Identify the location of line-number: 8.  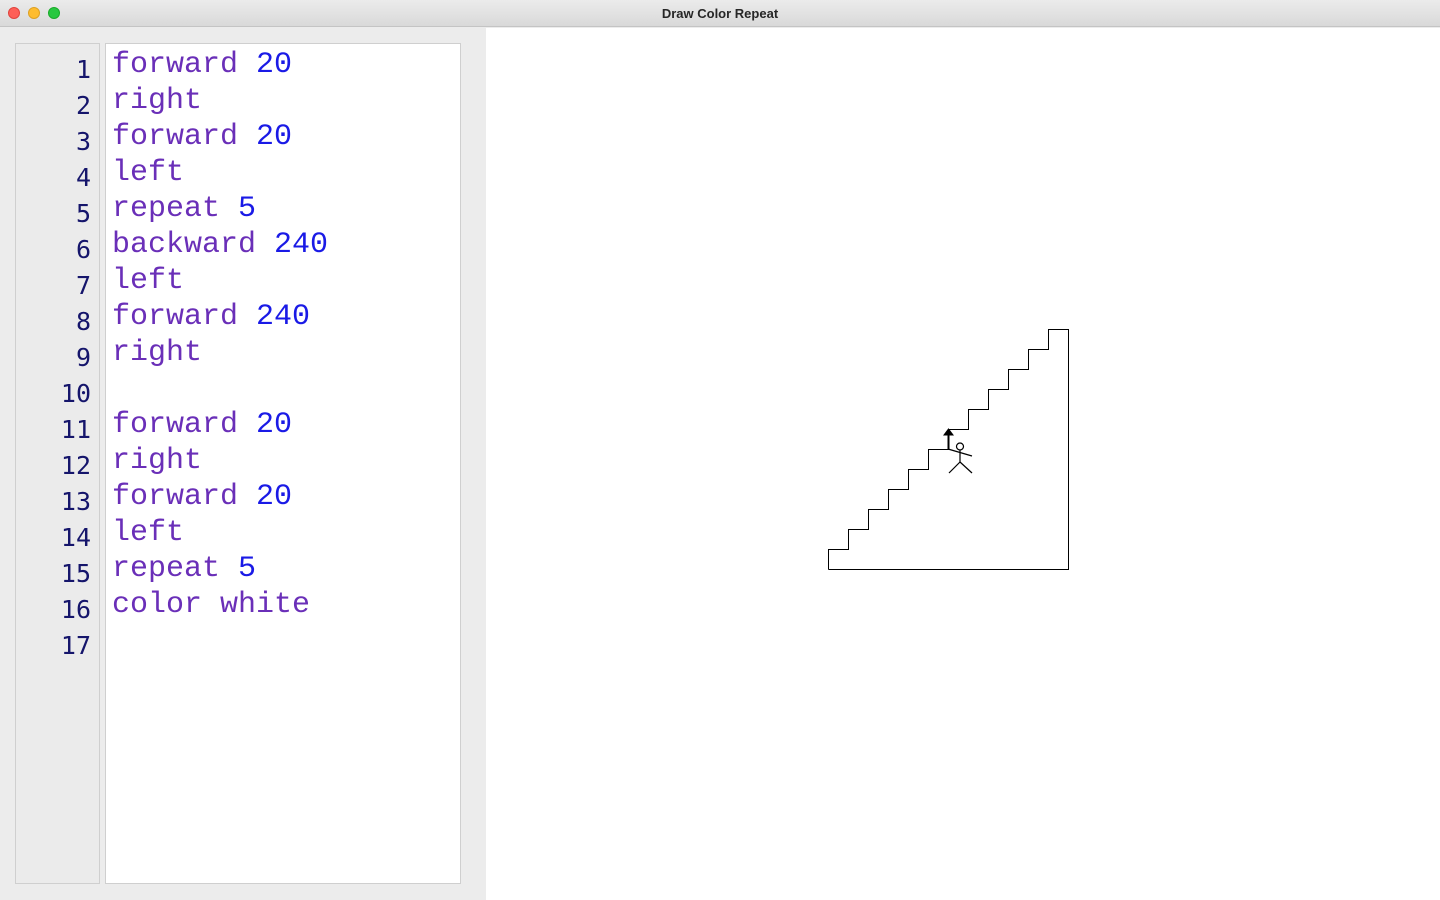
(83, 321).